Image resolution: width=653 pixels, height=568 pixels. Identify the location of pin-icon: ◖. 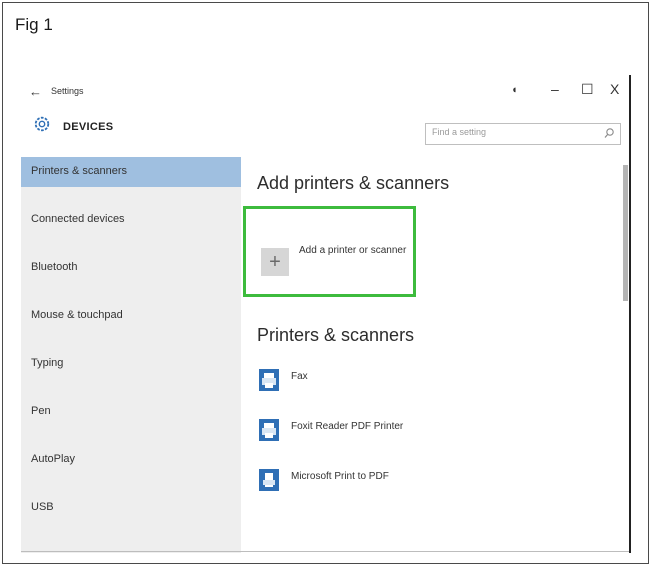
(514, 90).